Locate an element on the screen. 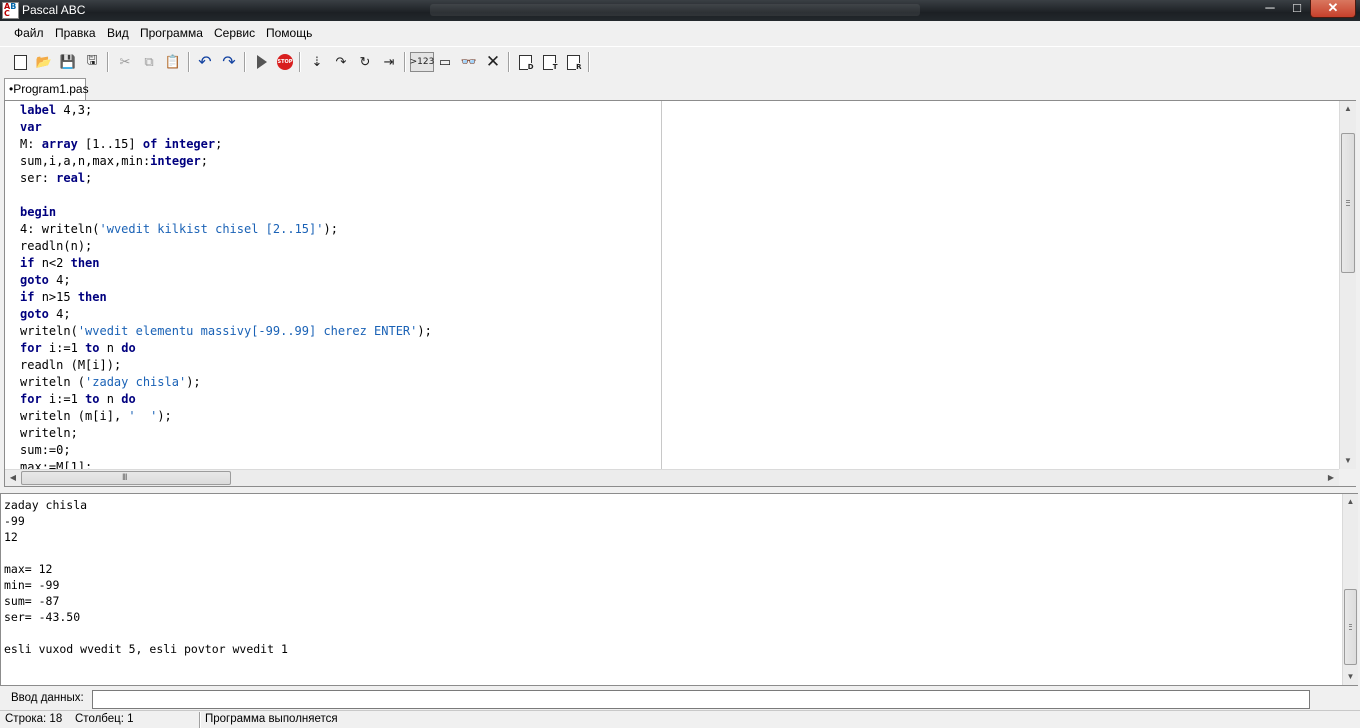 The image size is (1360, 728). code-line is located at coordinates (340, 195).